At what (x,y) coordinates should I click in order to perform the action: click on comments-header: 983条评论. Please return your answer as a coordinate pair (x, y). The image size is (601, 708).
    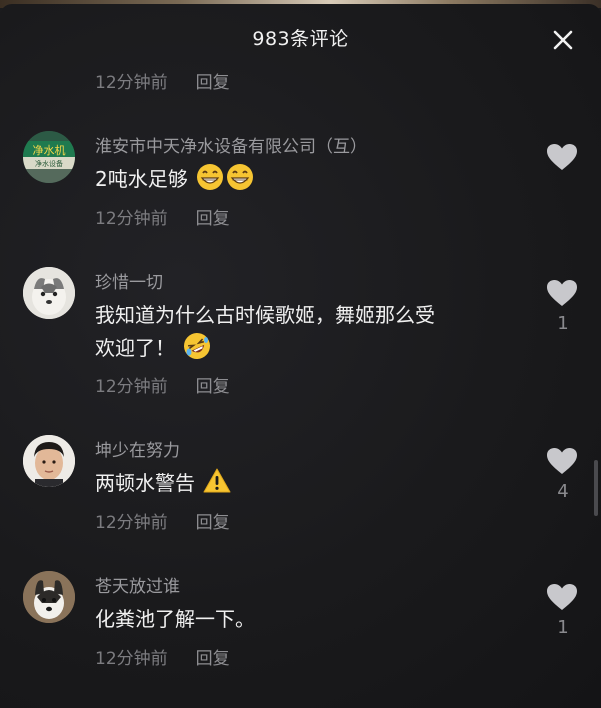
    Looking at the image, I should click on (300, 36).